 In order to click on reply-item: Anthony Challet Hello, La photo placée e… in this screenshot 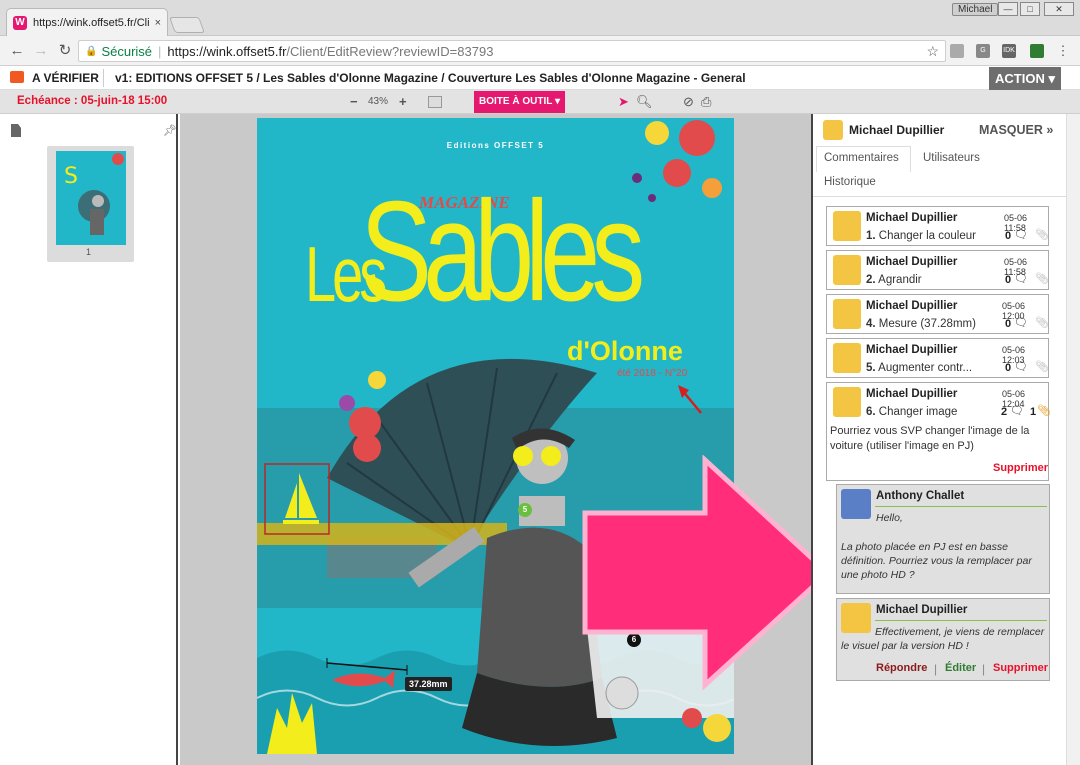, I will do `click(943, 539)`.